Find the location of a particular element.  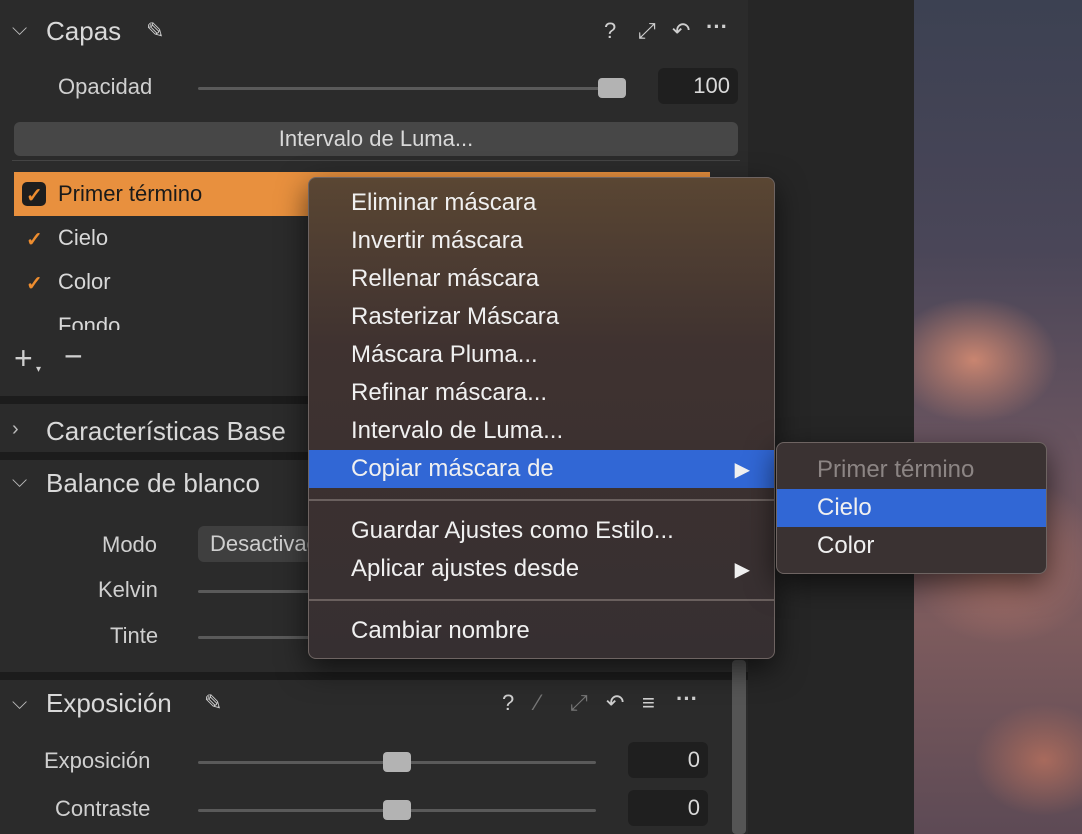

white-balance-title: Balance de blanco is located at coordinates (153, 483).